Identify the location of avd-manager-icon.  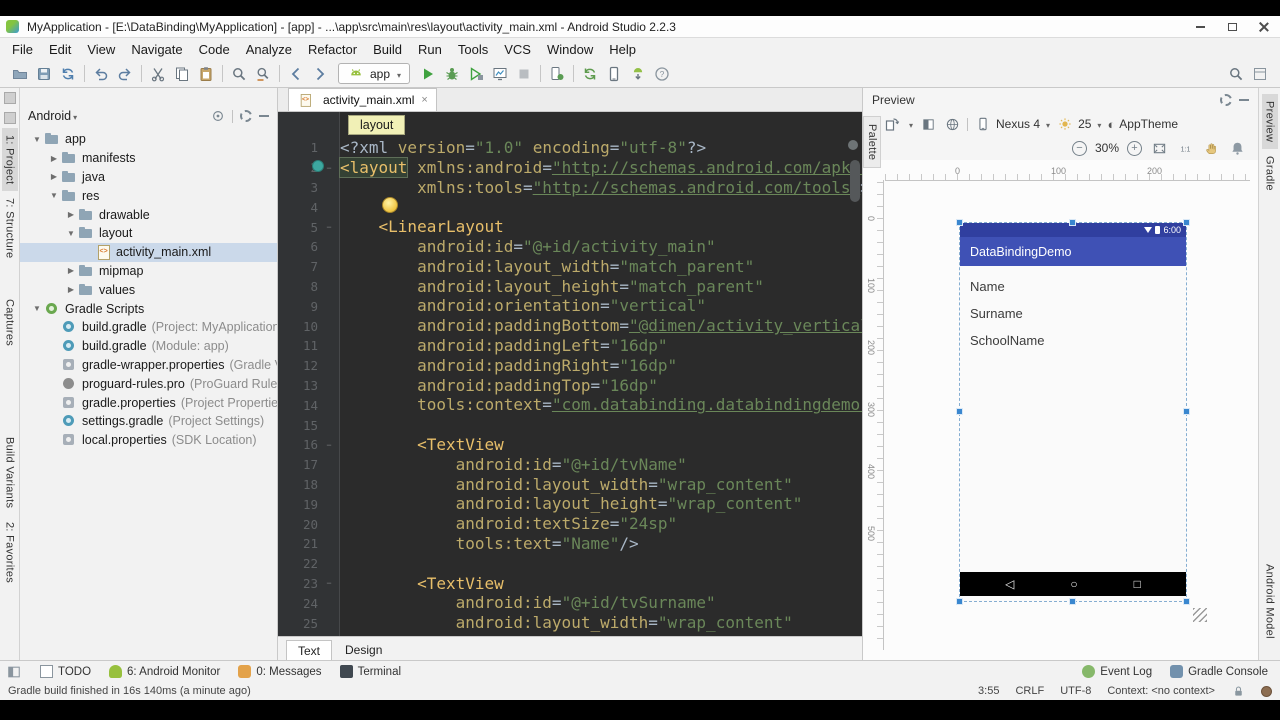
(614, 74).